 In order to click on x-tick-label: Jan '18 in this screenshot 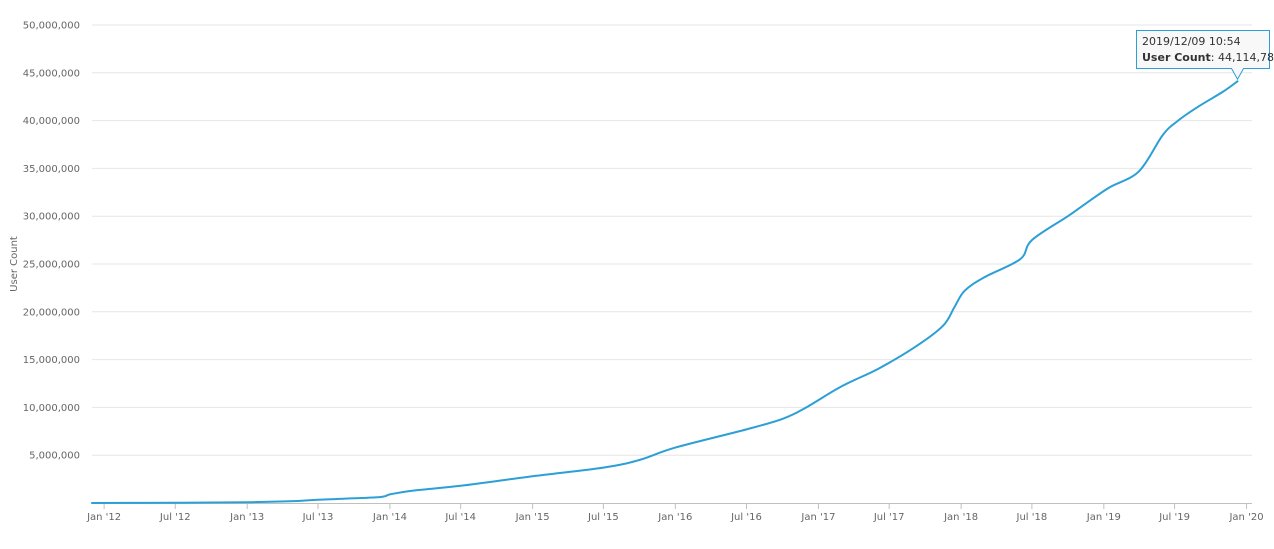, I will do `click(960, 517)`.